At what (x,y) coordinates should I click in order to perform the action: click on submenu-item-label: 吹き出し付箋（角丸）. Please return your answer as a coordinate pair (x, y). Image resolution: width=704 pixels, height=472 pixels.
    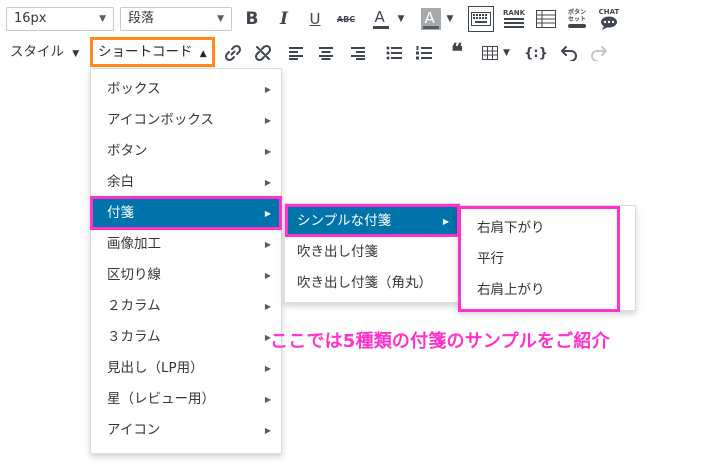
    Looking at the image, I should click on (364, 283).